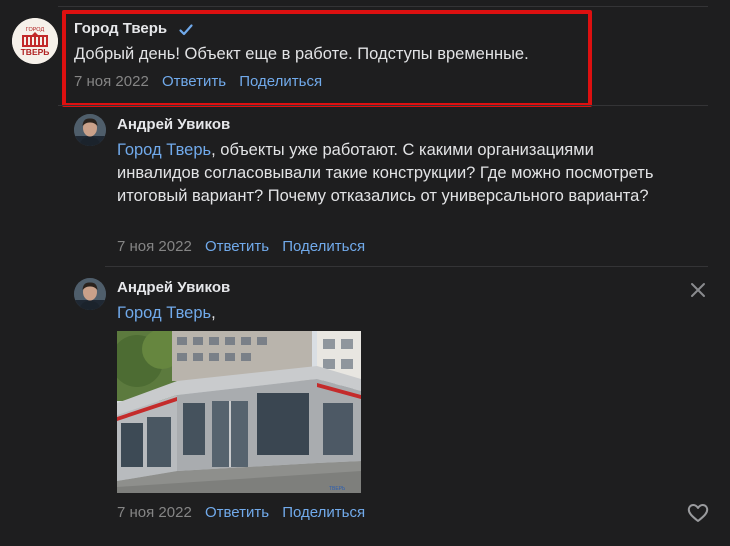 The height and width of the screenshot is (546, 730). Describe the element at coordinates (698, 513) in the screenshot. I see `heart-icon` at that location.